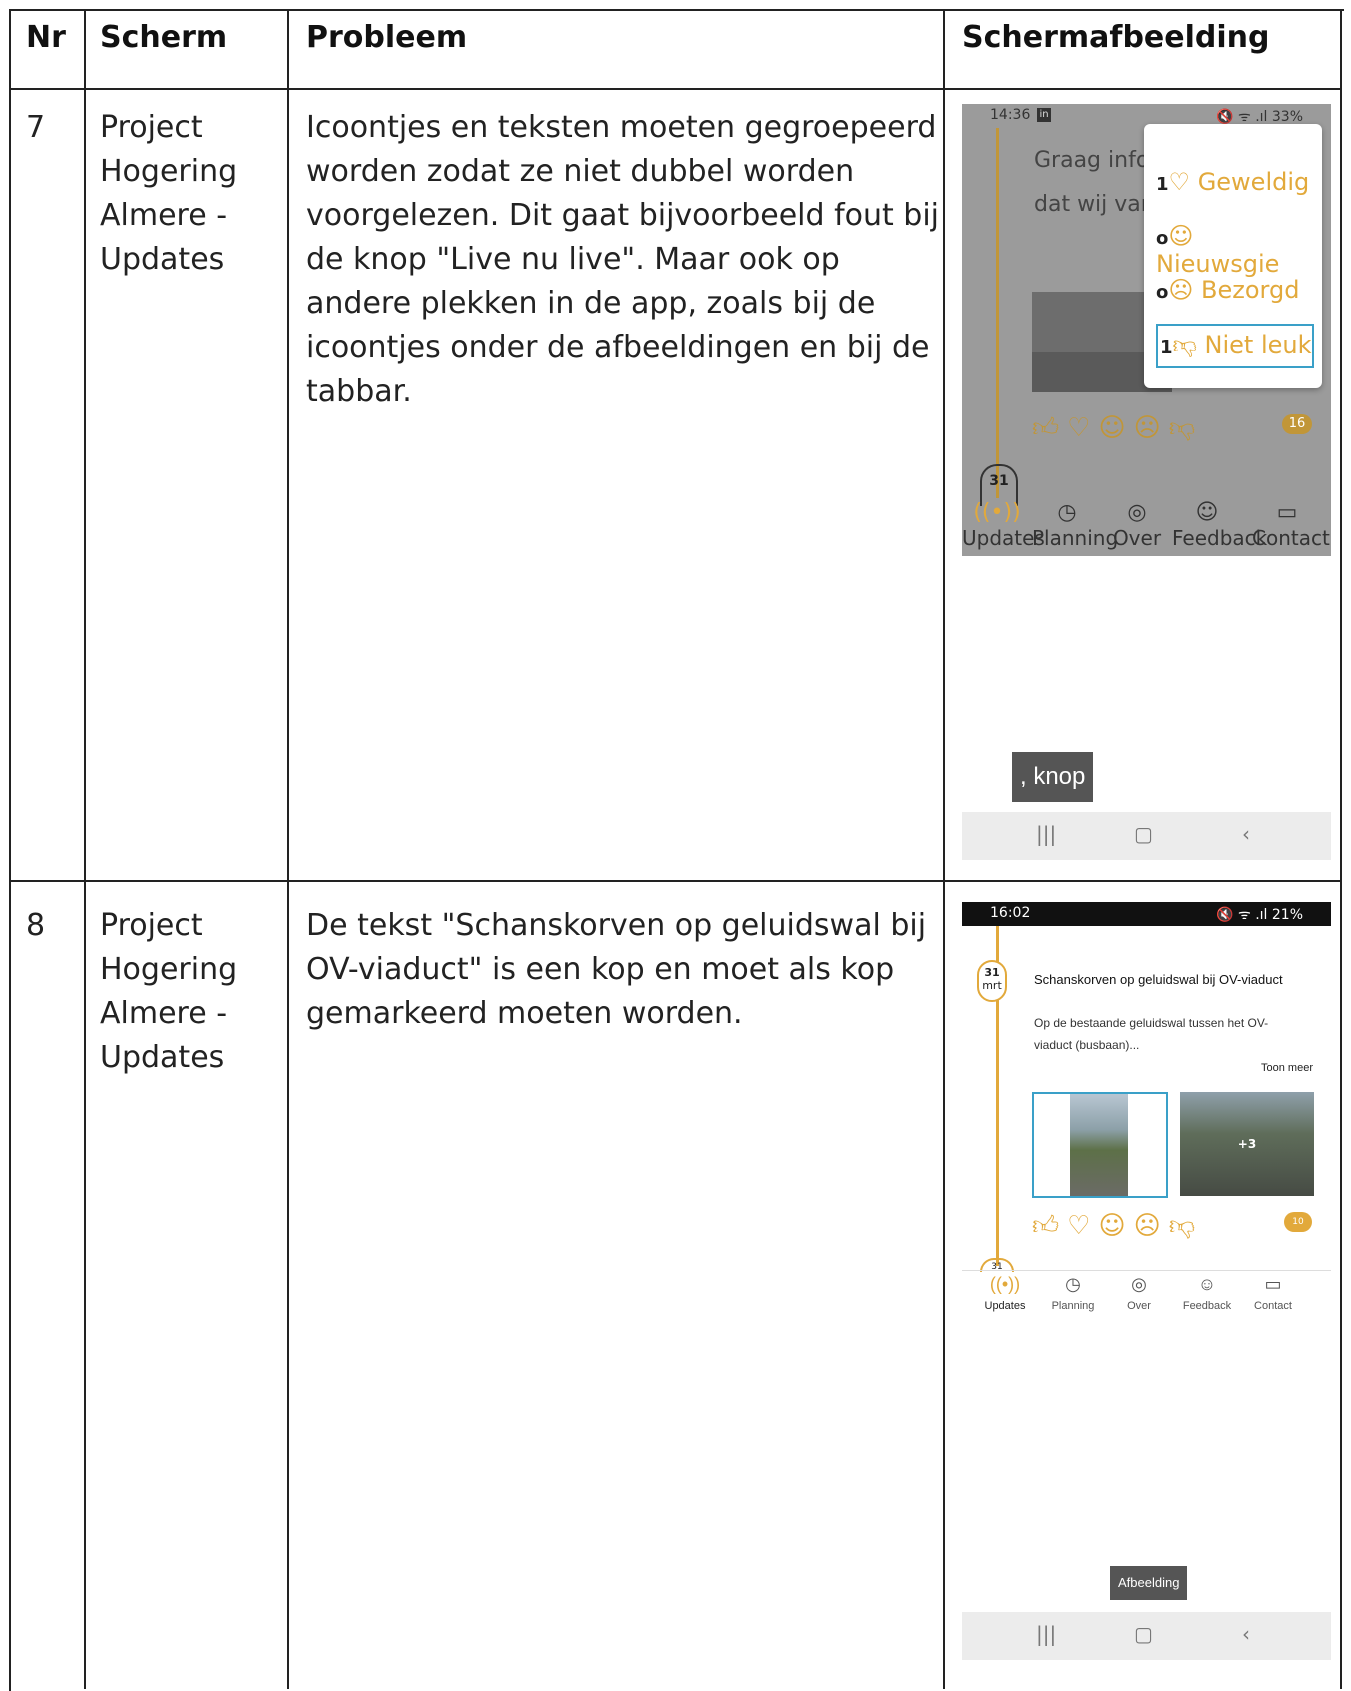  I want to click on update-image-more: +3, so click(1247, 1144).